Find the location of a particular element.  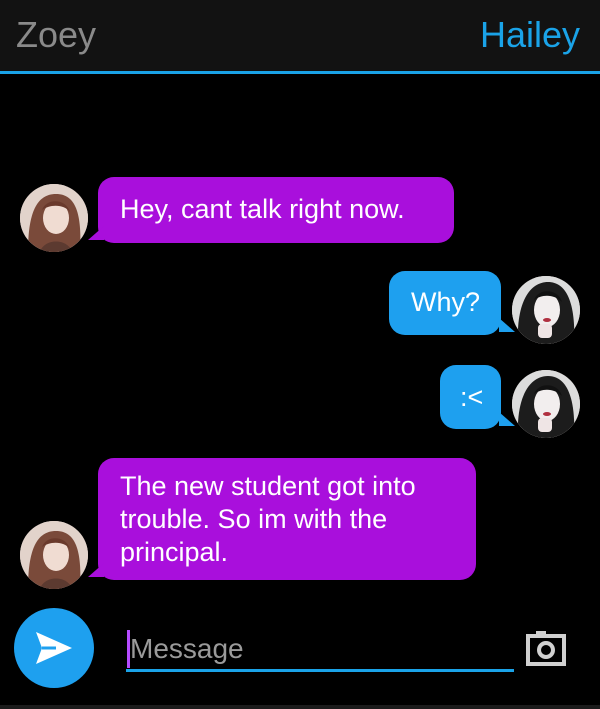

message-bubble-incoming: Hey, cant talk right now. is located at coordinates (276, 210).